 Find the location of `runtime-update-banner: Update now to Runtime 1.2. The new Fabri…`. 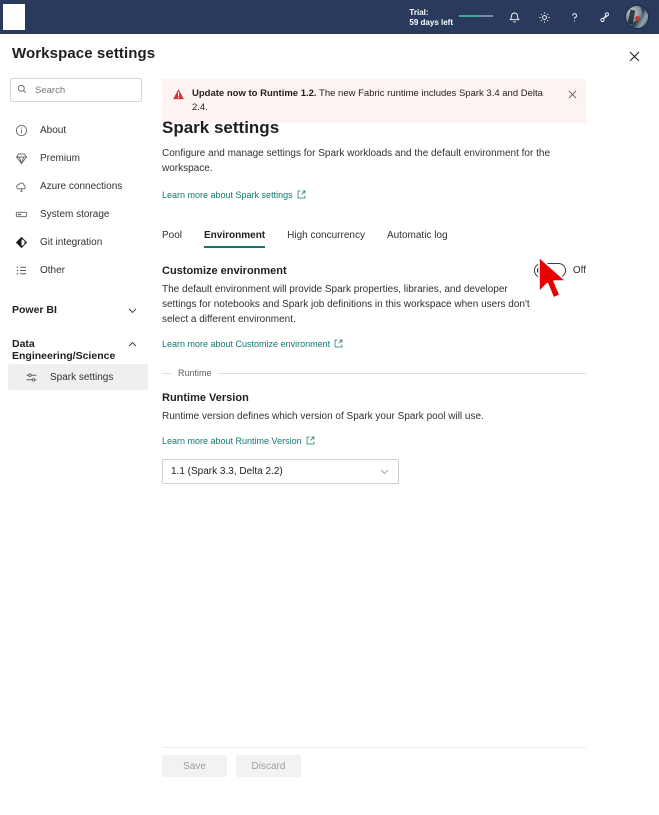

runtime-update-banner: Update now to Runtime 1.2. The new Fabri… is located at coordinates (374, 101).